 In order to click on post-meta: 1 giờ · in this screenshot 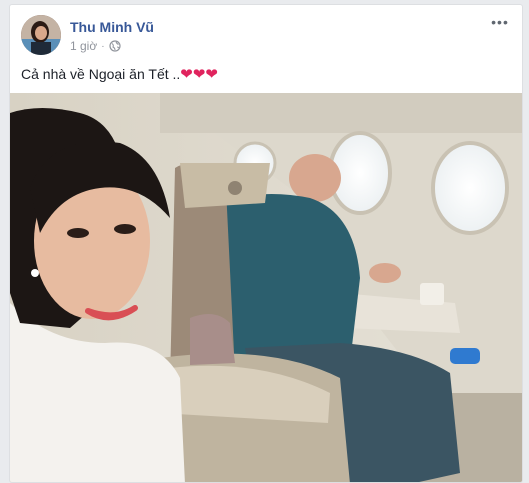, I will do `click(95, 46)`.